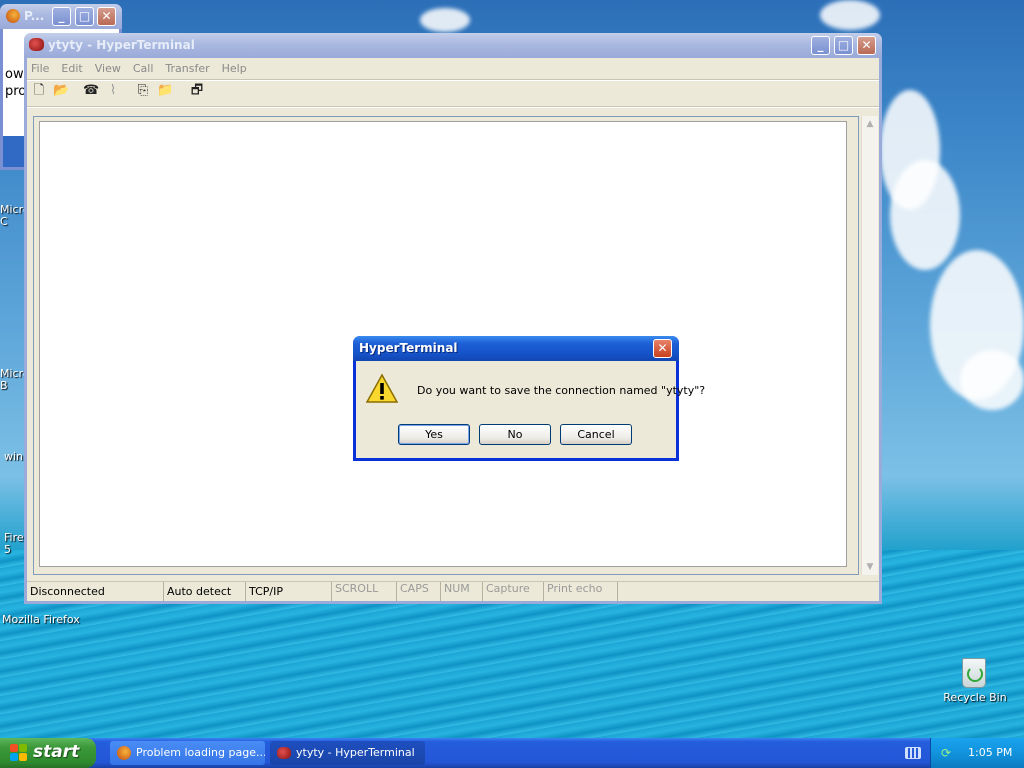 This screenshot has width=1024, height=768. Describe the element at coordinates (61, 91) in the screenshot. I see `open-folder-icon: 📂` at that location.